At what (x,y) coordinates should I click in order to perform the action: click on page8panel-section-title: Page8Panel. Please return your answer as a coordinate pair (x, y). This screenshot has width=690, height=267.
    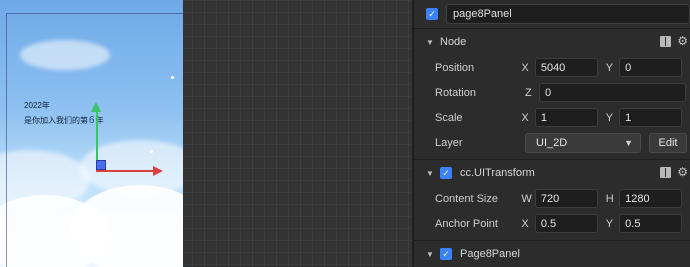
    Looking at the image, I should click on (490, 254).